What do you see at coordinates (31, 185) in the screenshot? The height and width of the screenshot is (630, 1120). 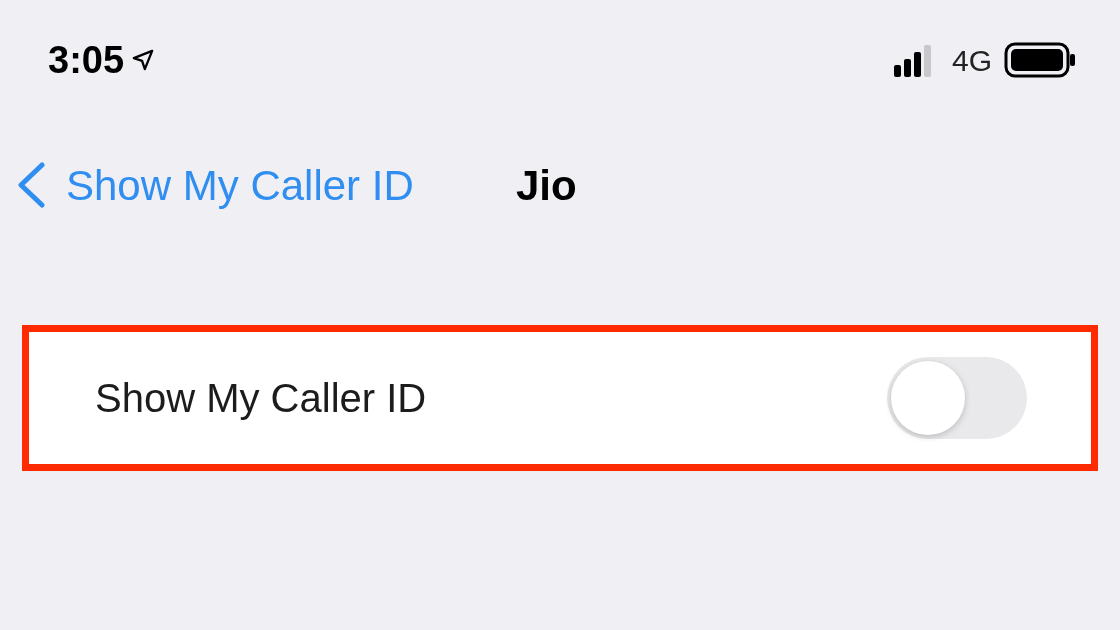 I see `back-chevron-icon` at bounding box center [31, 185].